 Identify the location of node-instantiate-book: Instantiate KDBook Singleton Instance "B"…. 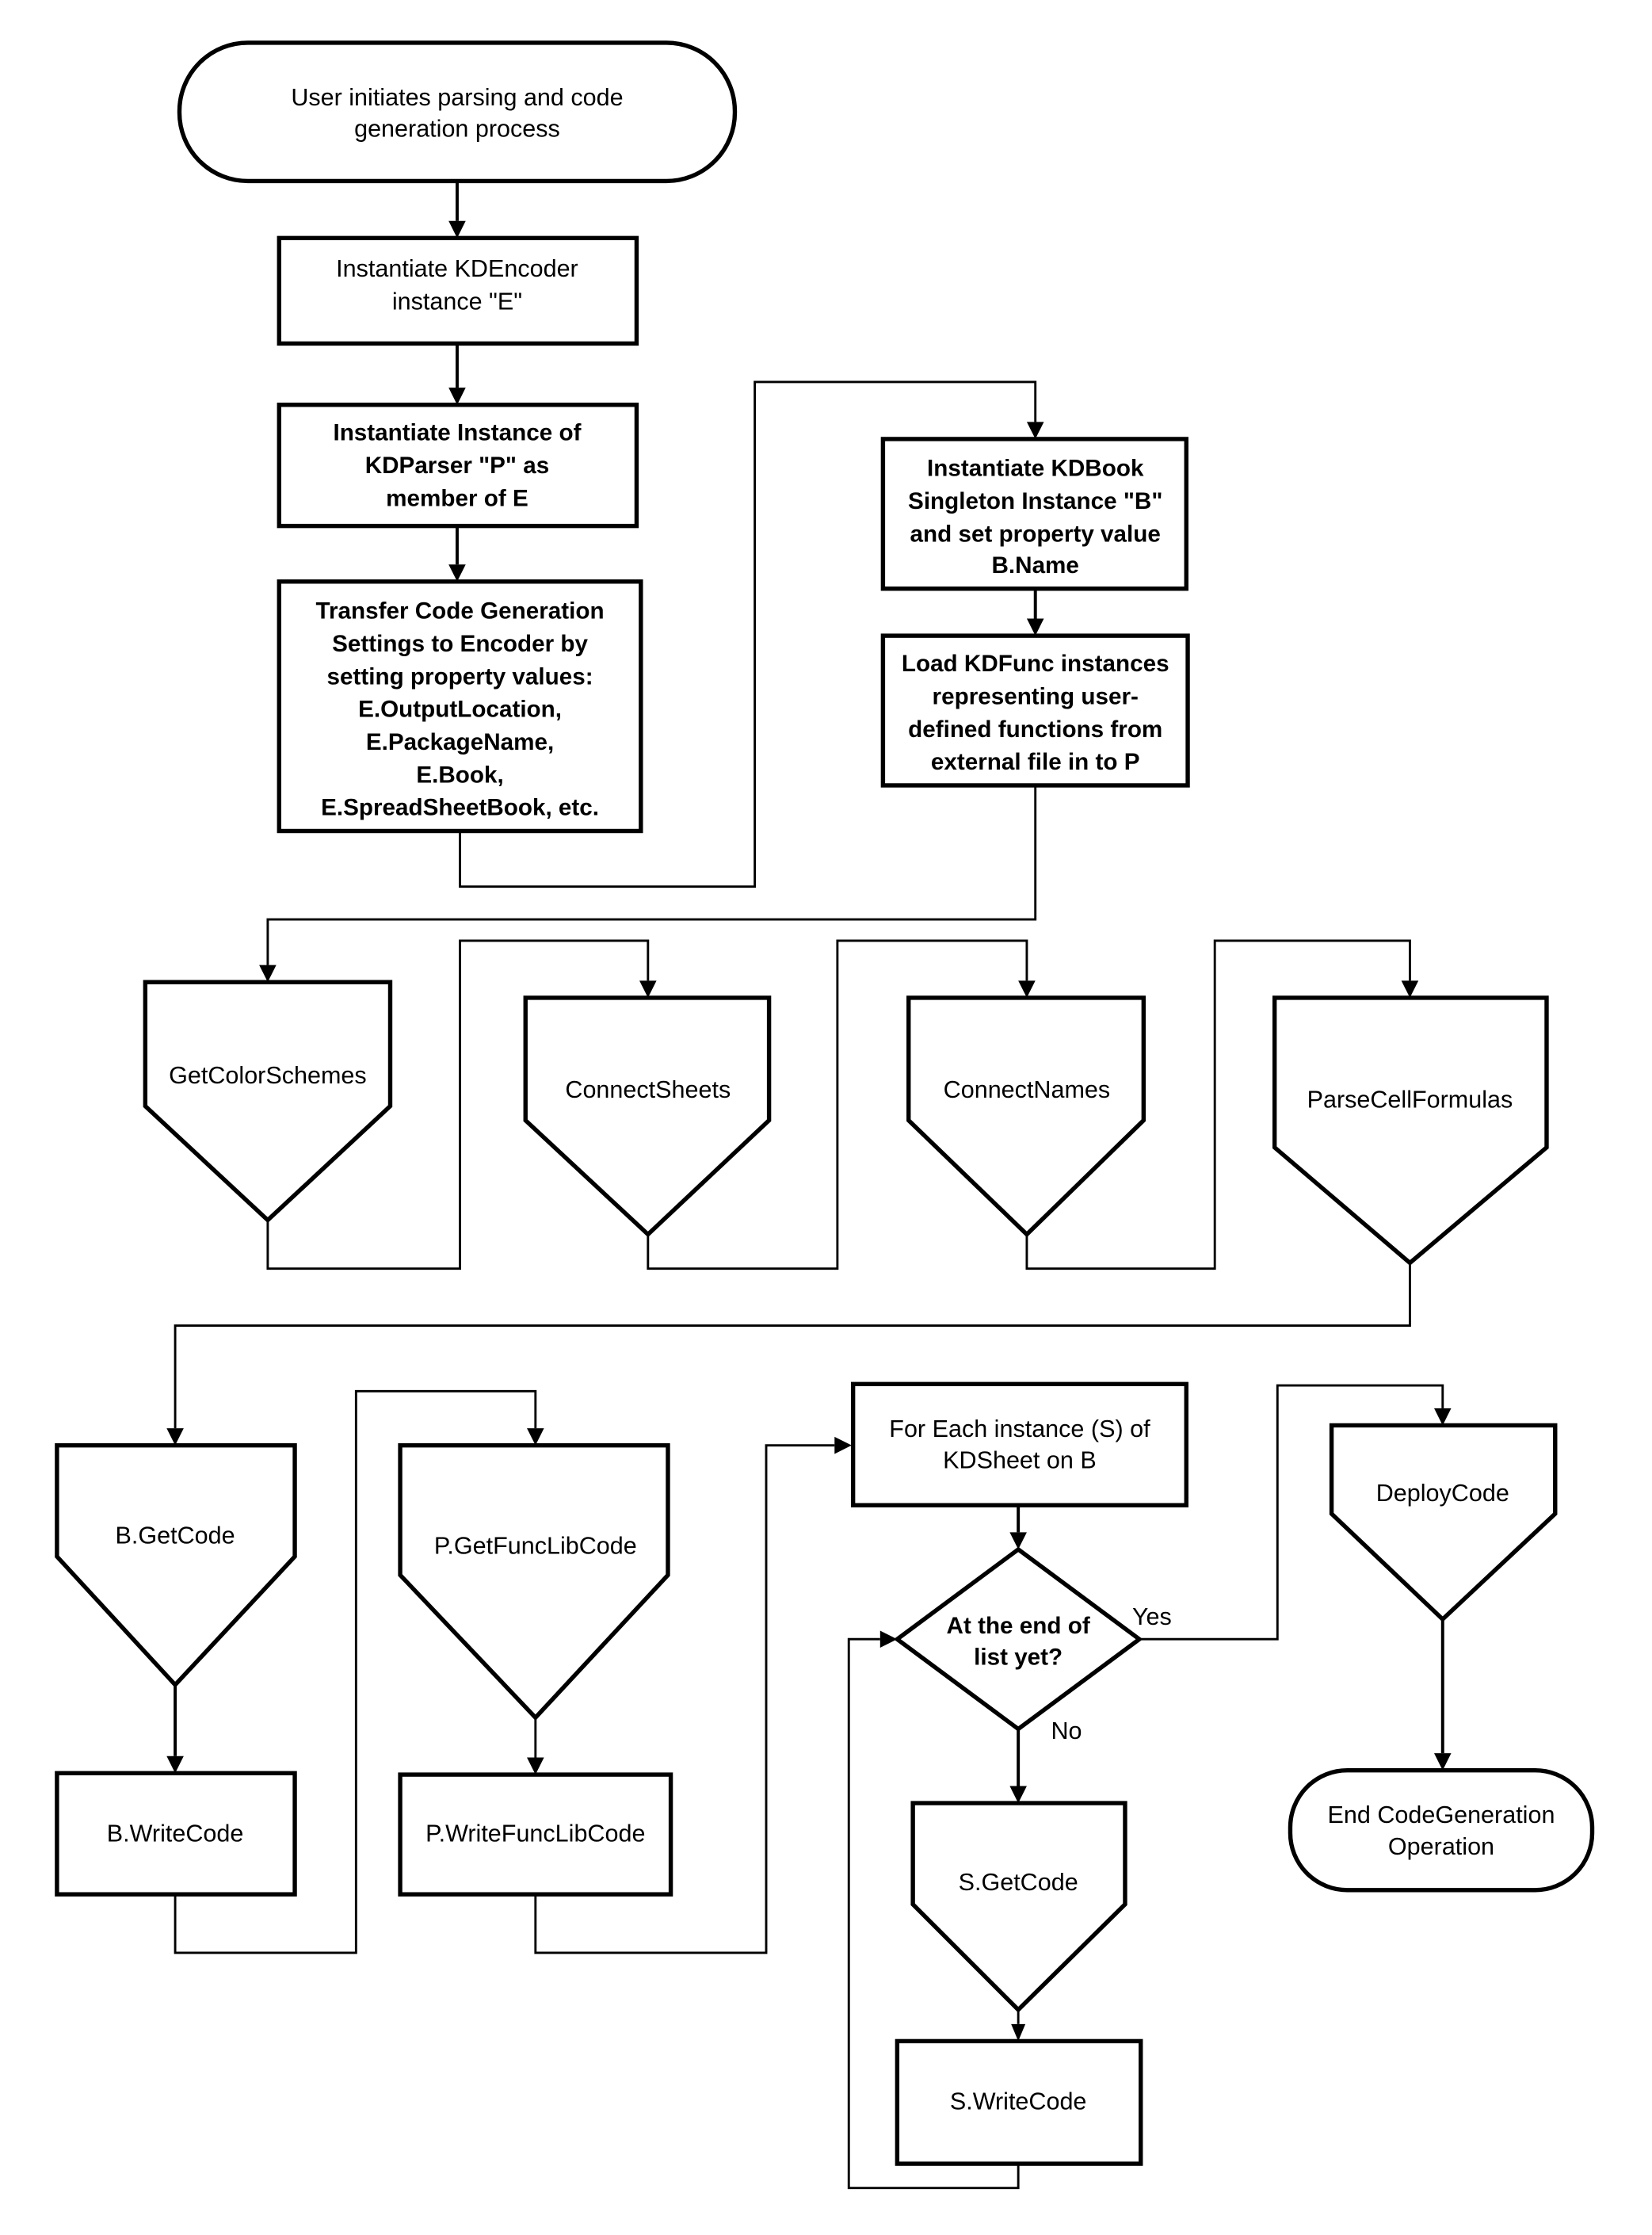
(1034, 514).